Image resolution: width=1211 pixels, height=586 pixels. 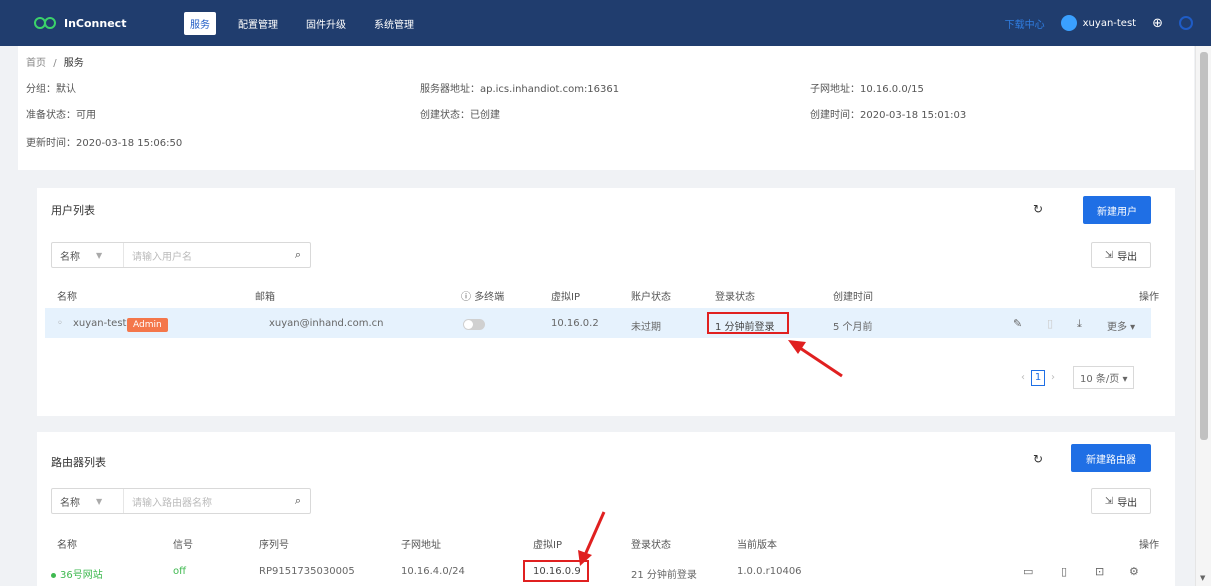 What do you see at coordinates (1038, 377) in the screenshot?
I see `page-current: 1` at bounding box center [1038, 377].